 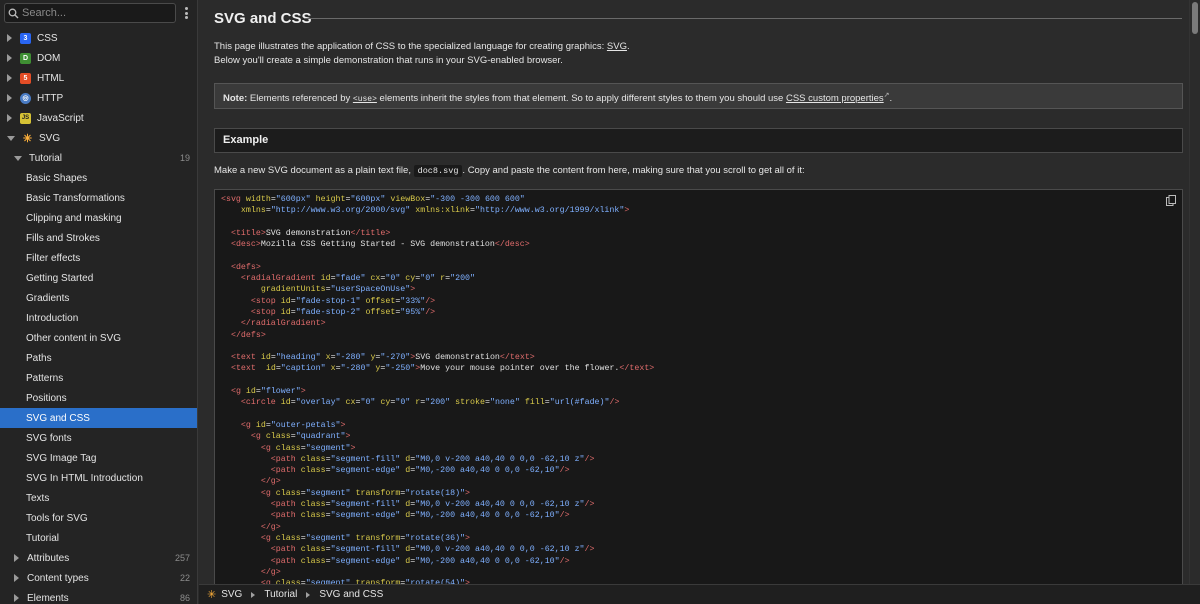 I want to click on scrollbar-thumb, so click(x=1195, y=18).